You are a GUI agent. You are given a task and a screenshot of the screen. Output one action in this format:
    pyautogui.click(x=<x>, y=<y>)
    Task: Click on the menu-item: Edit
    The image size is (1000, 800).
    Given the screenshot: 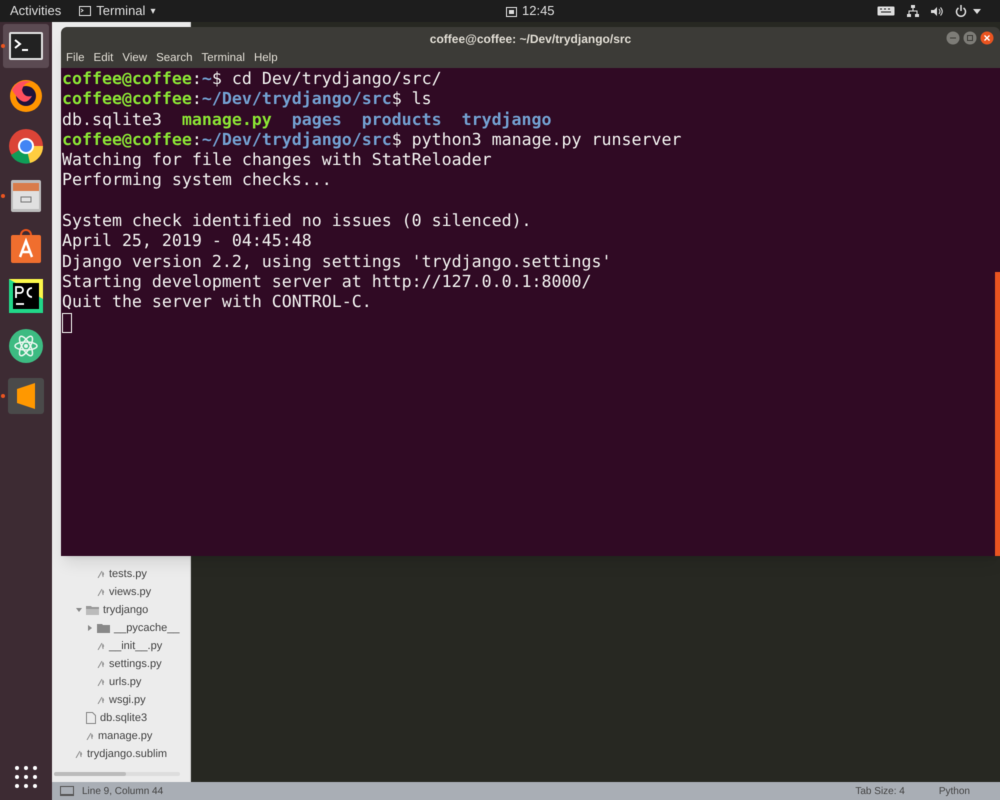 What is the action you would take?
    pyautogui.click(x=104, y=59)
    